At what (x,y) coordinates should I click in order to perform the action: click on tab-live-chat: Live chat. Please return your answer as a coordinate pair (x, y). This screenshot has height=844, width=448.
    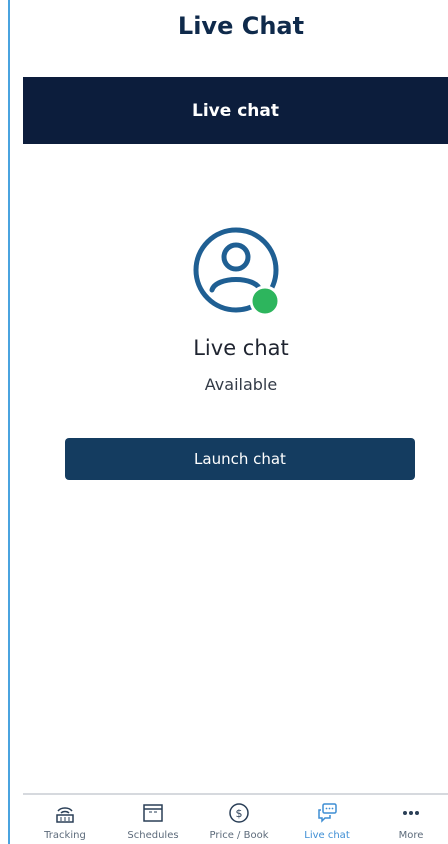
    Looking at the image, I should click on (327, 822).